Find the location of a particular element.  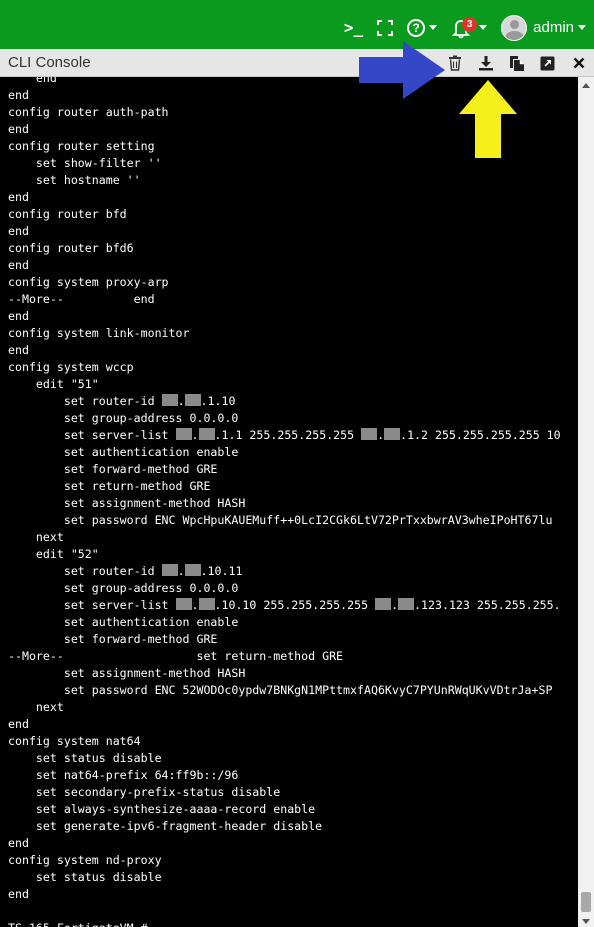

download-button is located at coordinates (485, 63).